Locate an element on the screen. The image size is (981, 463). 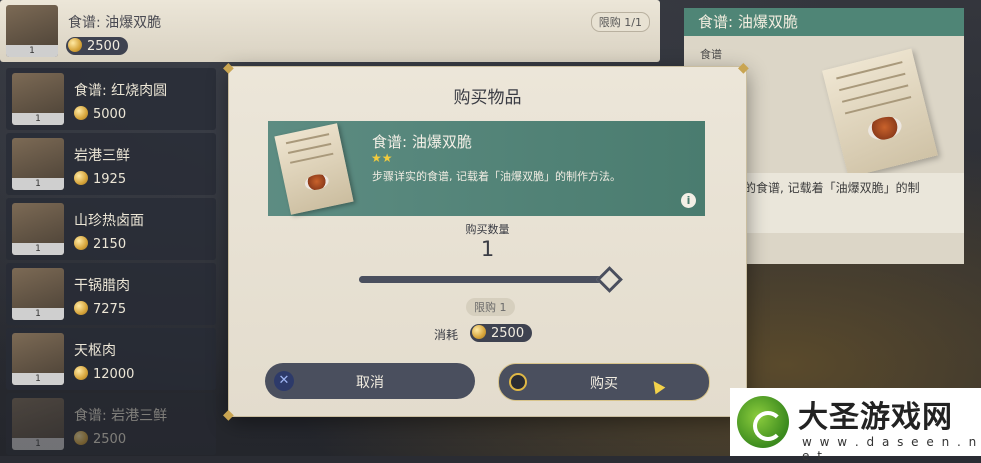
site-logo-icon is located at coordinates (763, 422).